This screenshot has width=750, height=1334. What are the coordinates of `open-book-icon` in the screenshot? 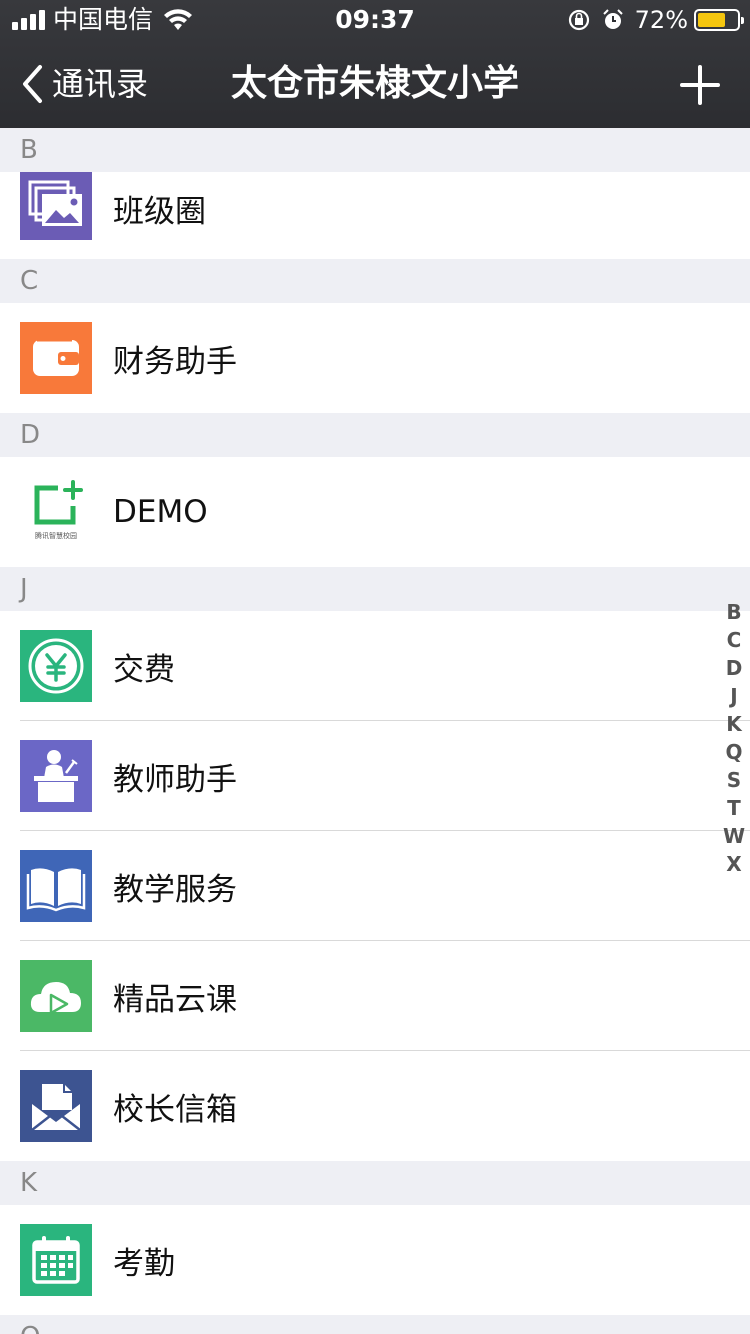 It's located at (56, 886).